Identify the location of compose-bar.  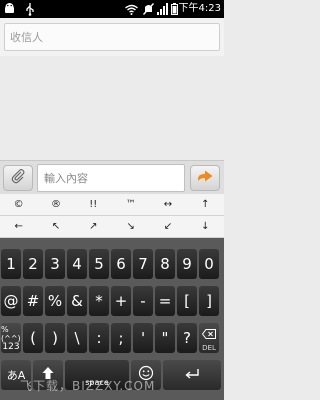
(112, 177).